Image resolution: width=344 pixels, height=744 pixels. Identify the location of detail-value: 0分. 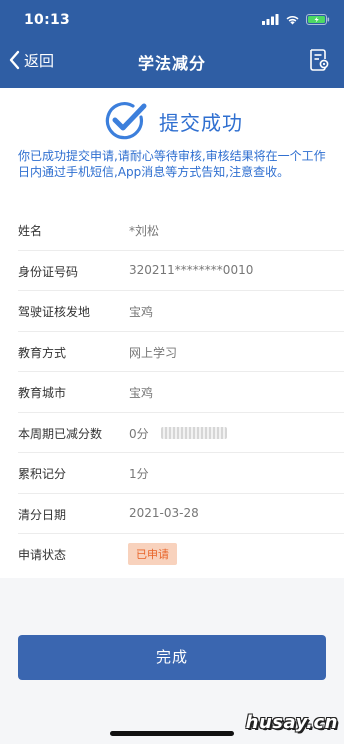
(139, 433).